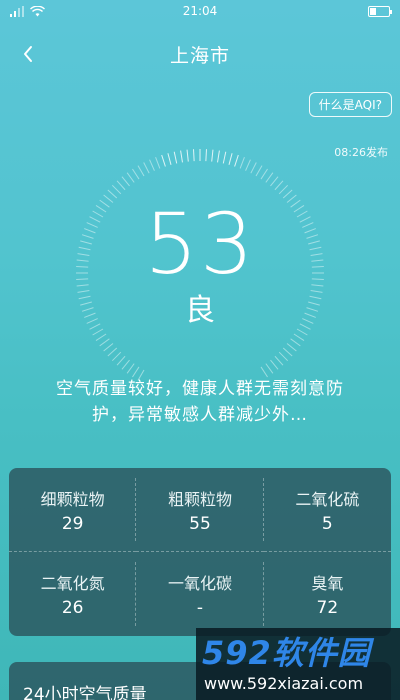 Image resolution: width=400 pixels, height=700 pixels. What do you see at coordinates (200, 523) in the screenshot?
I see `pollutant-value: 55` at bounding box center [200, 523].